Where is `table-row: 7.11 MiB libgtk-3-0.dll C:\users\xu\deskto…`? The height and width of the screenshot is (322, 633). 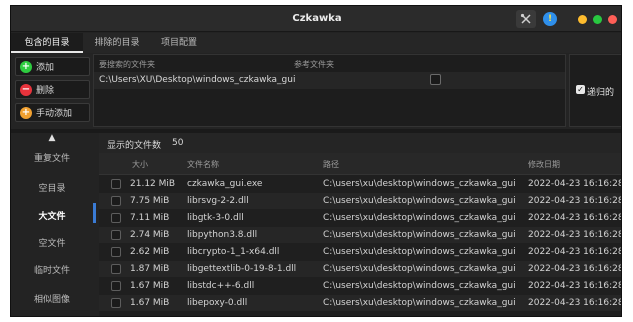
table-row: 7.11 MiB libgtk-3-0.dll C:\users\xu\deskto… is located at coordinates (360, 218).